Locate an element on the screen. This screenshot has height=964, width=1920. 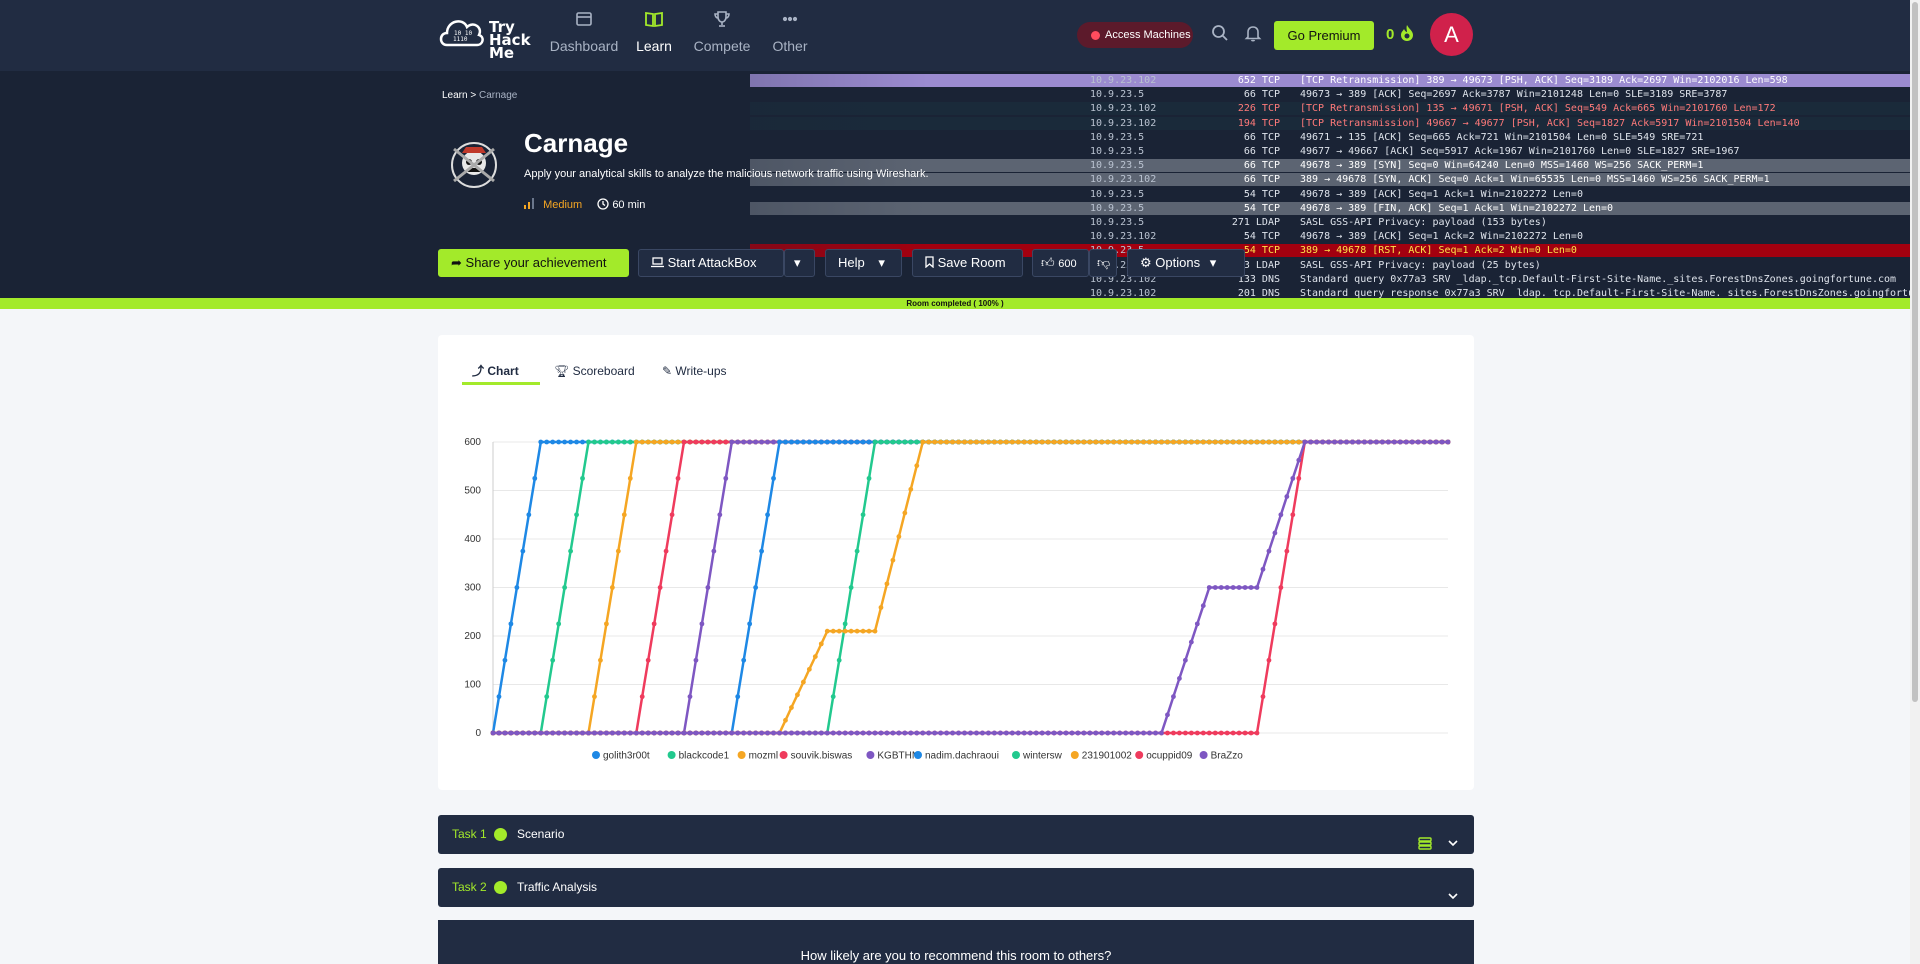
layers-icon is located at coordinates (1425, 846).